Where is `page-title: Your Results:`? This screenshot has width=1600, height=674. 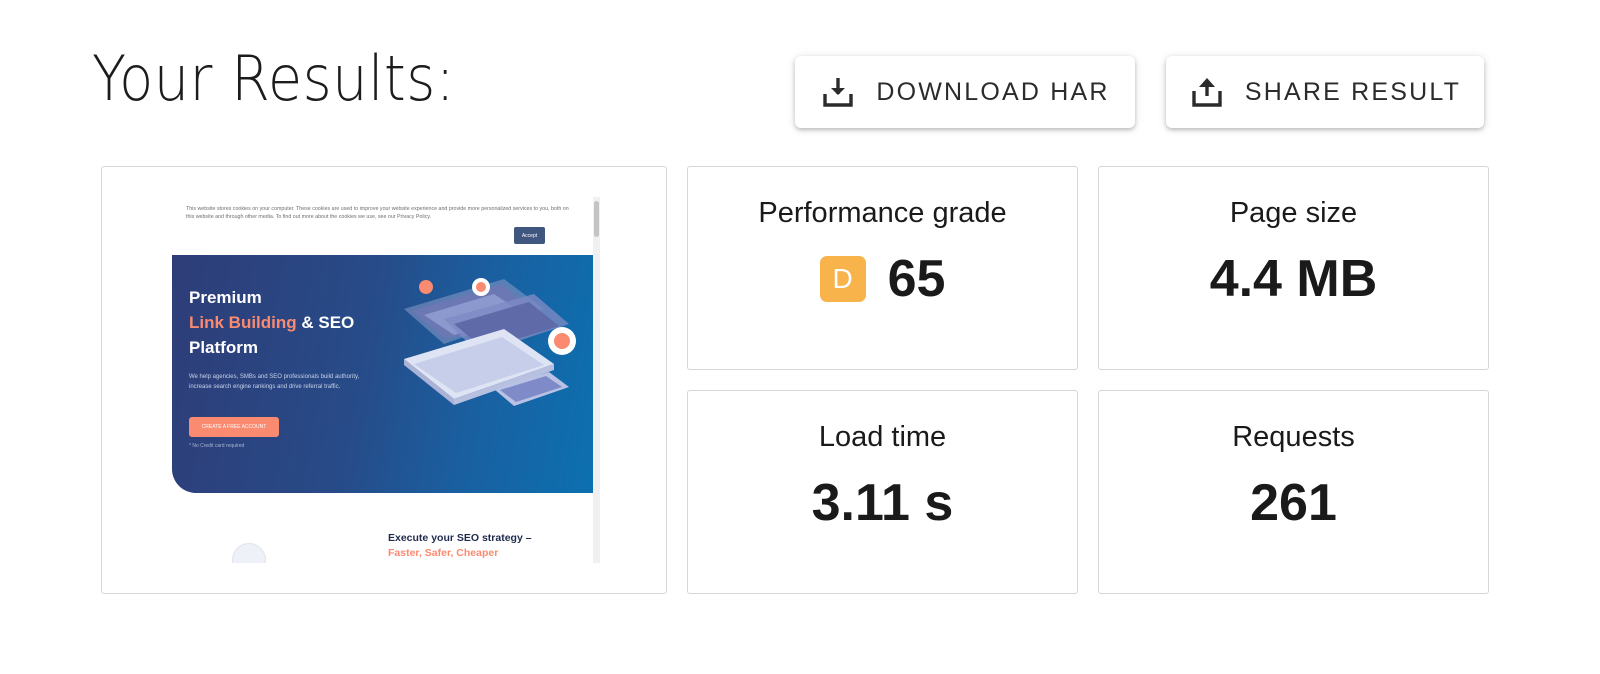 page-title: Your Results: is located at coordinates (273, 78).